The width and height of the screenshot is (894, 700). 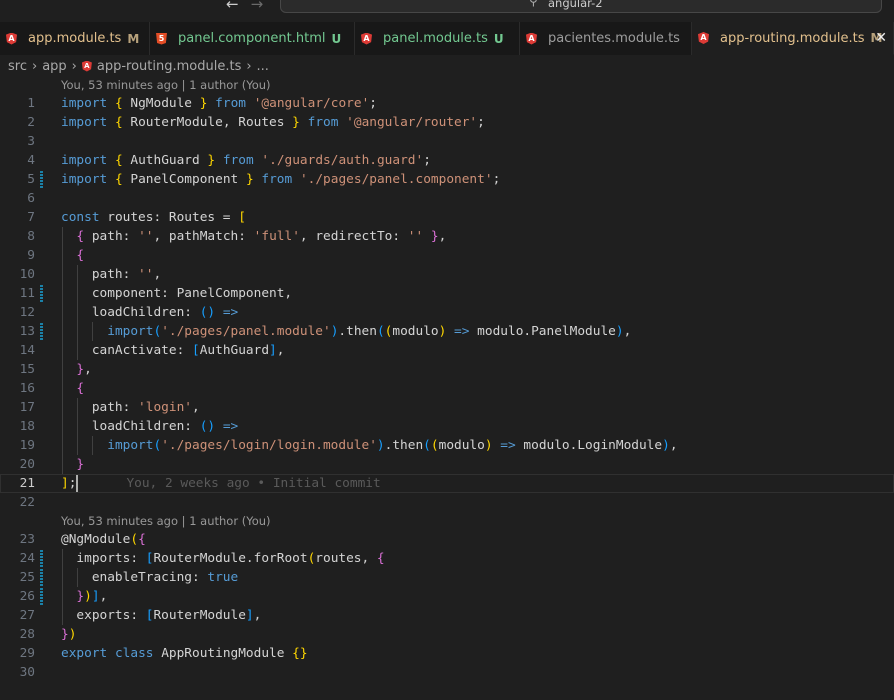 What do you see at coordinates (134, 577) in the screenshot?
I see `code-token: enableTracing:` at bounding box center [134, 577].